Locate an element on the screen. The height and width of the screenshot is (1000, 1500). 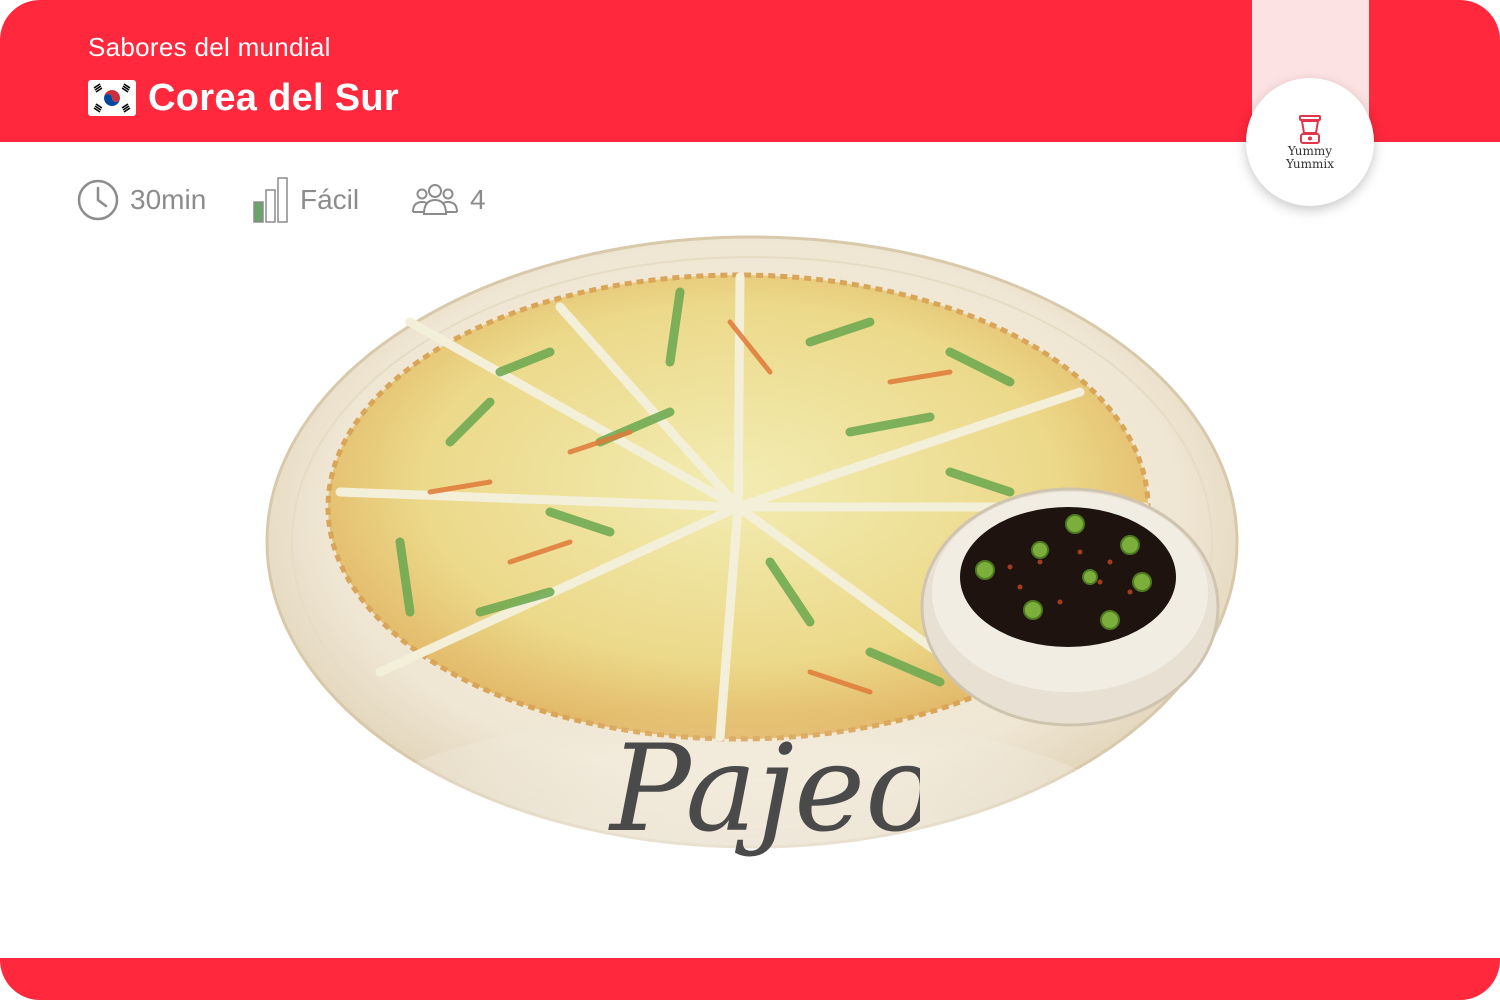
blender-icon is located at coordinates (1310, 129).